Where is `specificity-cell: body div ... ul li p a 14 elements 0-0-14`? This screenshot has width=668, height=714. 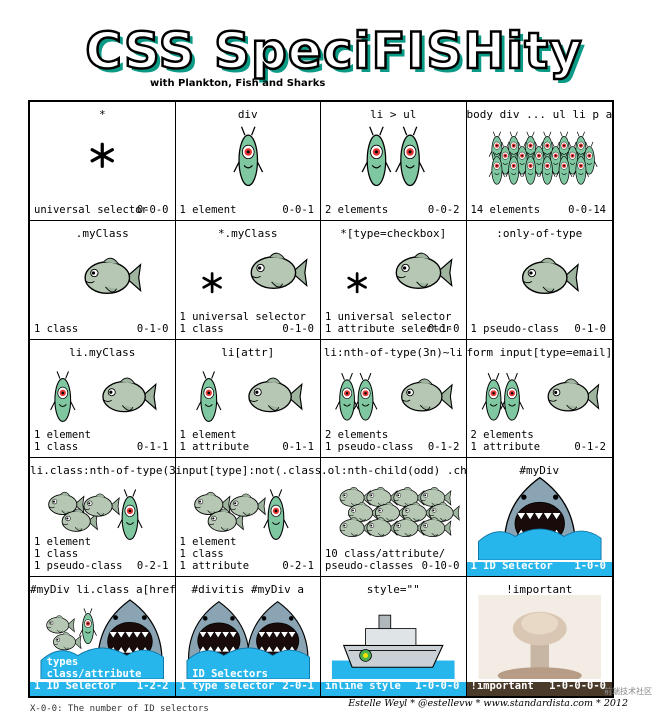
specificity-cell: body div ... ul li p a 14 elements 0-0-14 is located at coordinates (539, 161).